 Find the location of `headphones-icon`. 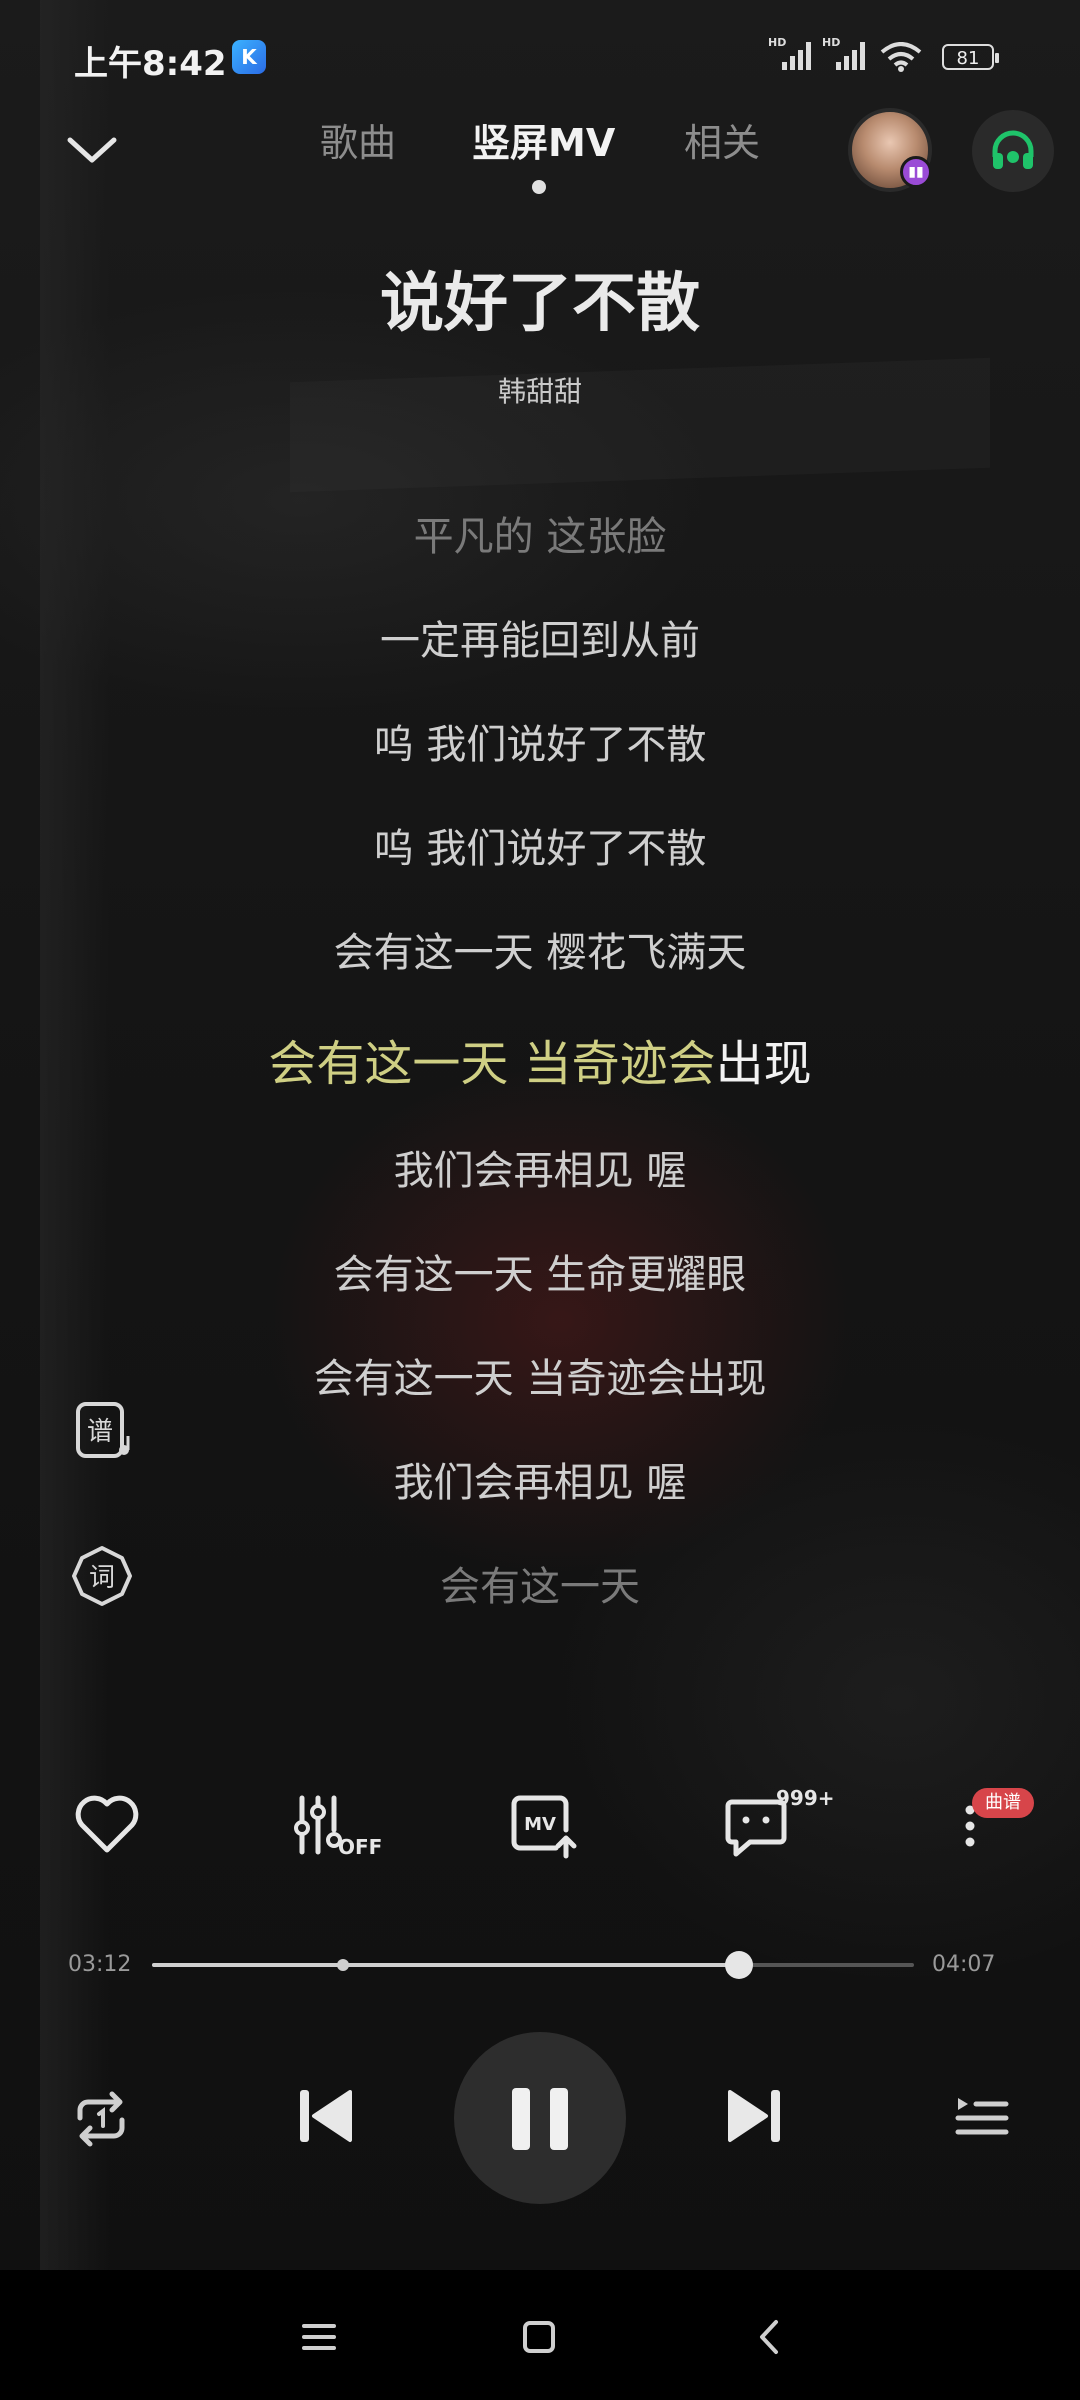

headphones-icon is located at coordinates (1013, 149).